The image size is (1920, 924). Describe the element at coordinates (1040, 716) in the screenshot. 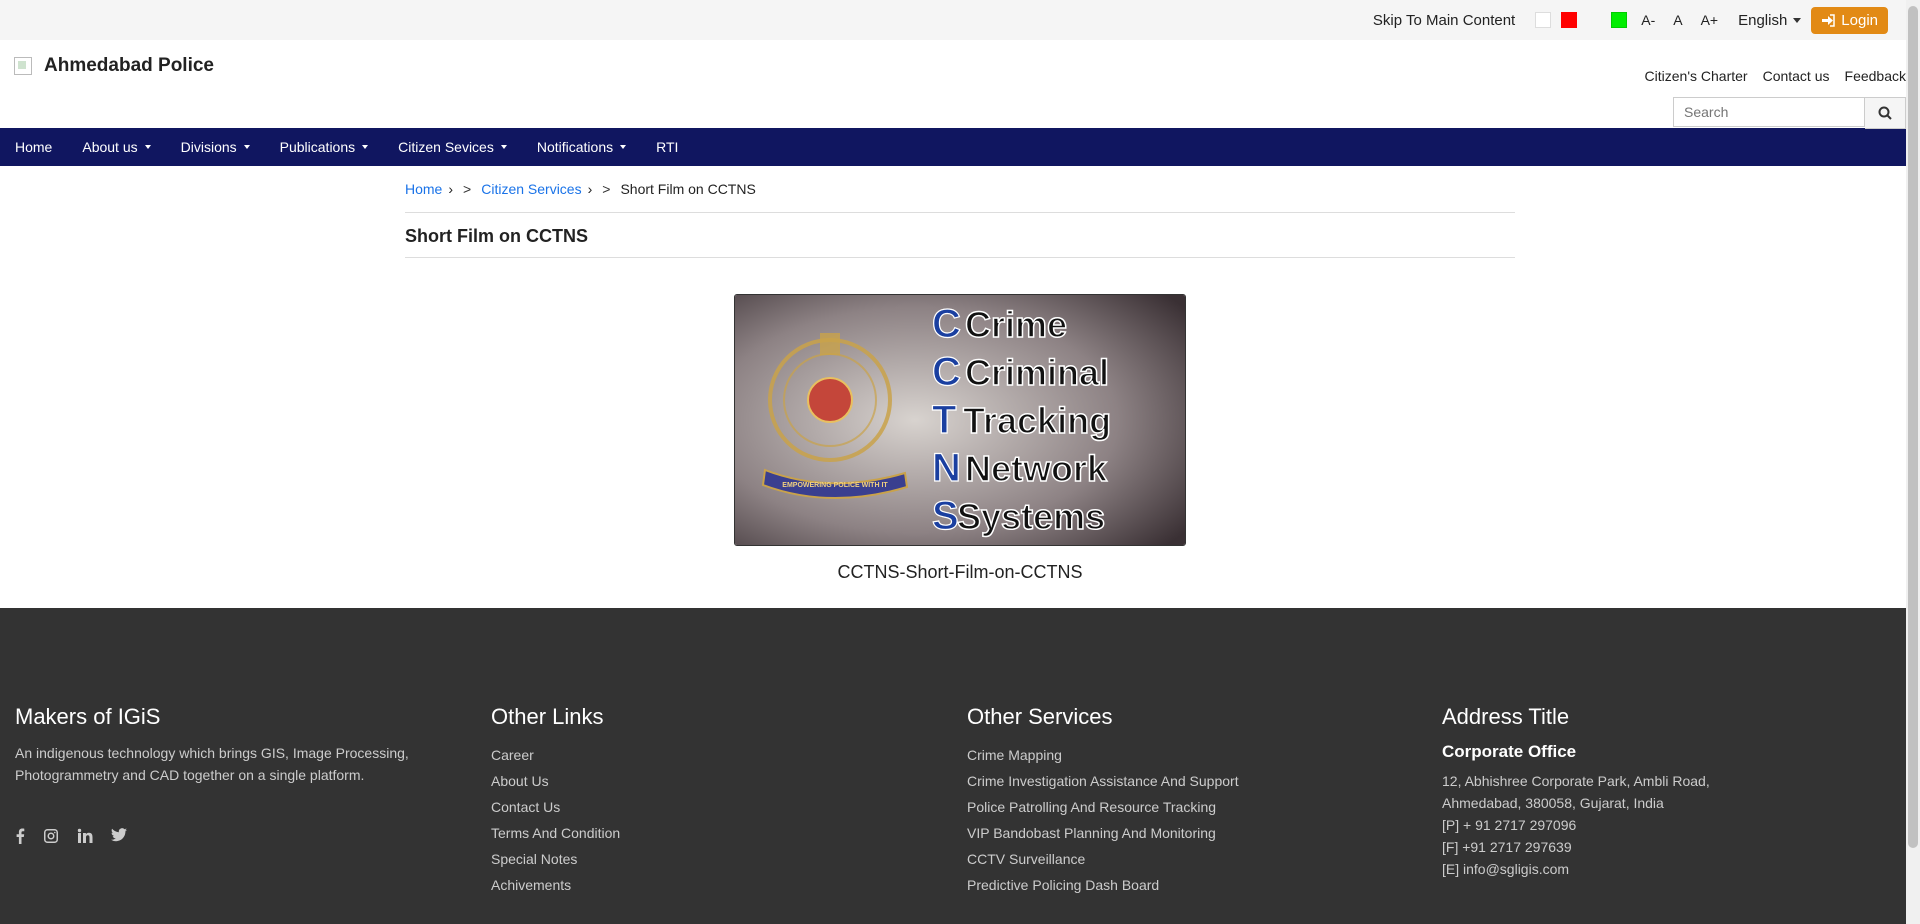

I see `footer-other-services-heading: Other Services` at that location.